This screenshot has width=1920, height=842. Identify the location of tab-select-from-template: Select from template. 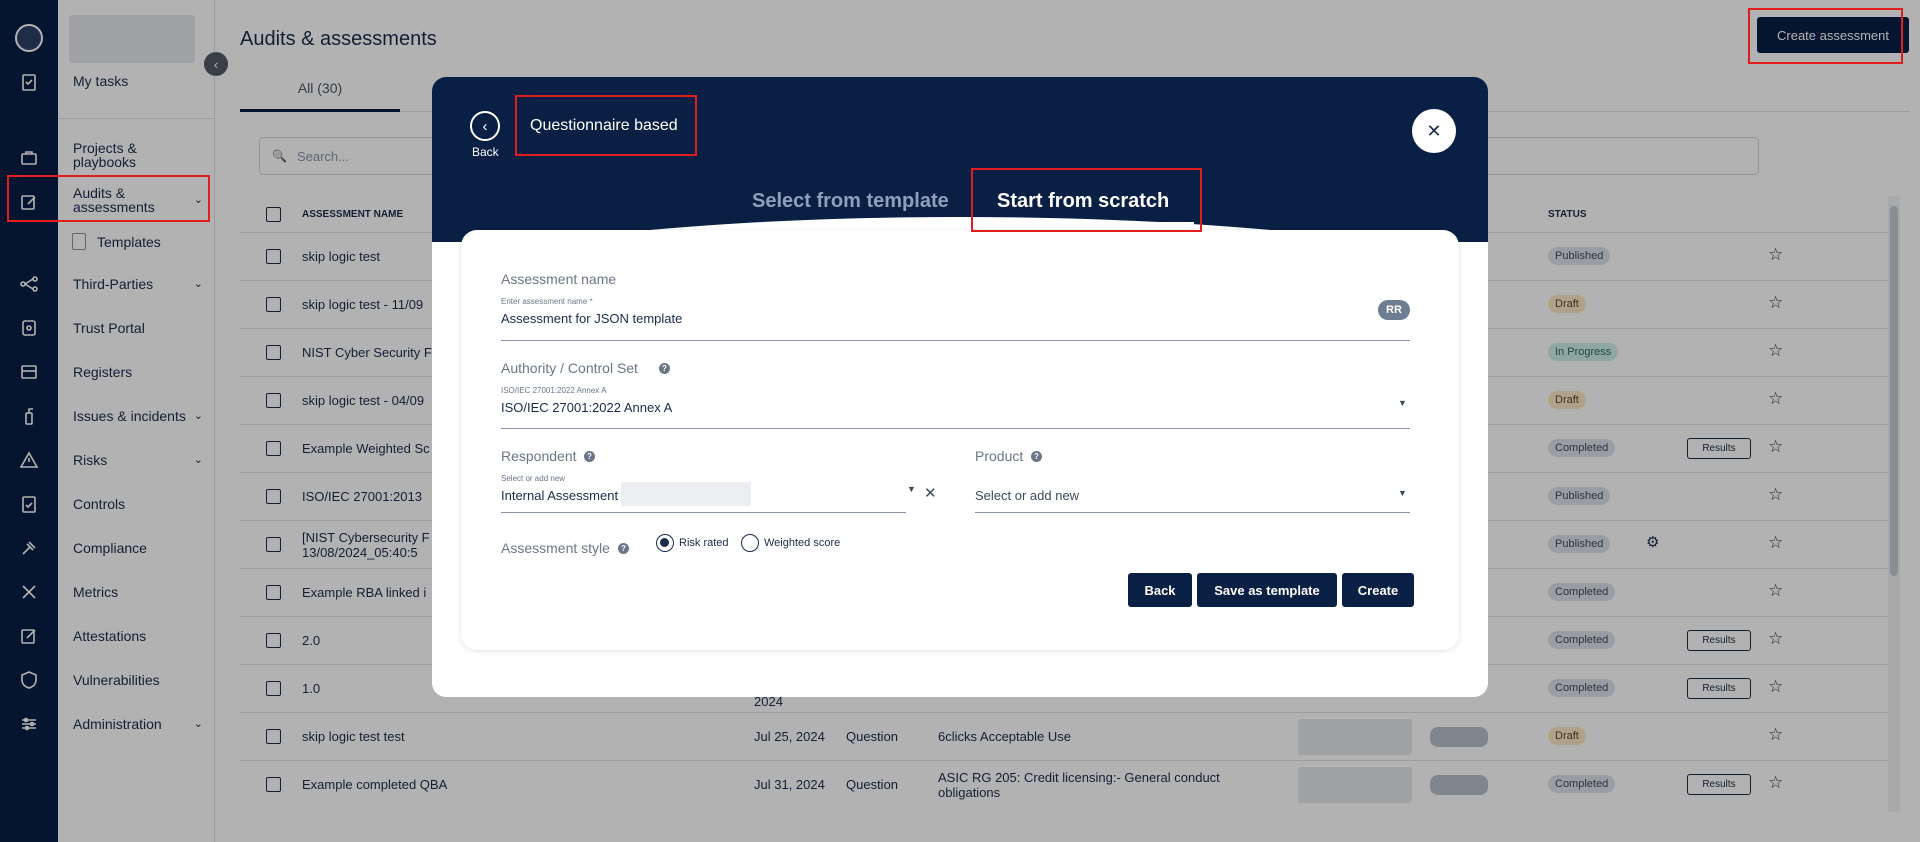
(850, 201).